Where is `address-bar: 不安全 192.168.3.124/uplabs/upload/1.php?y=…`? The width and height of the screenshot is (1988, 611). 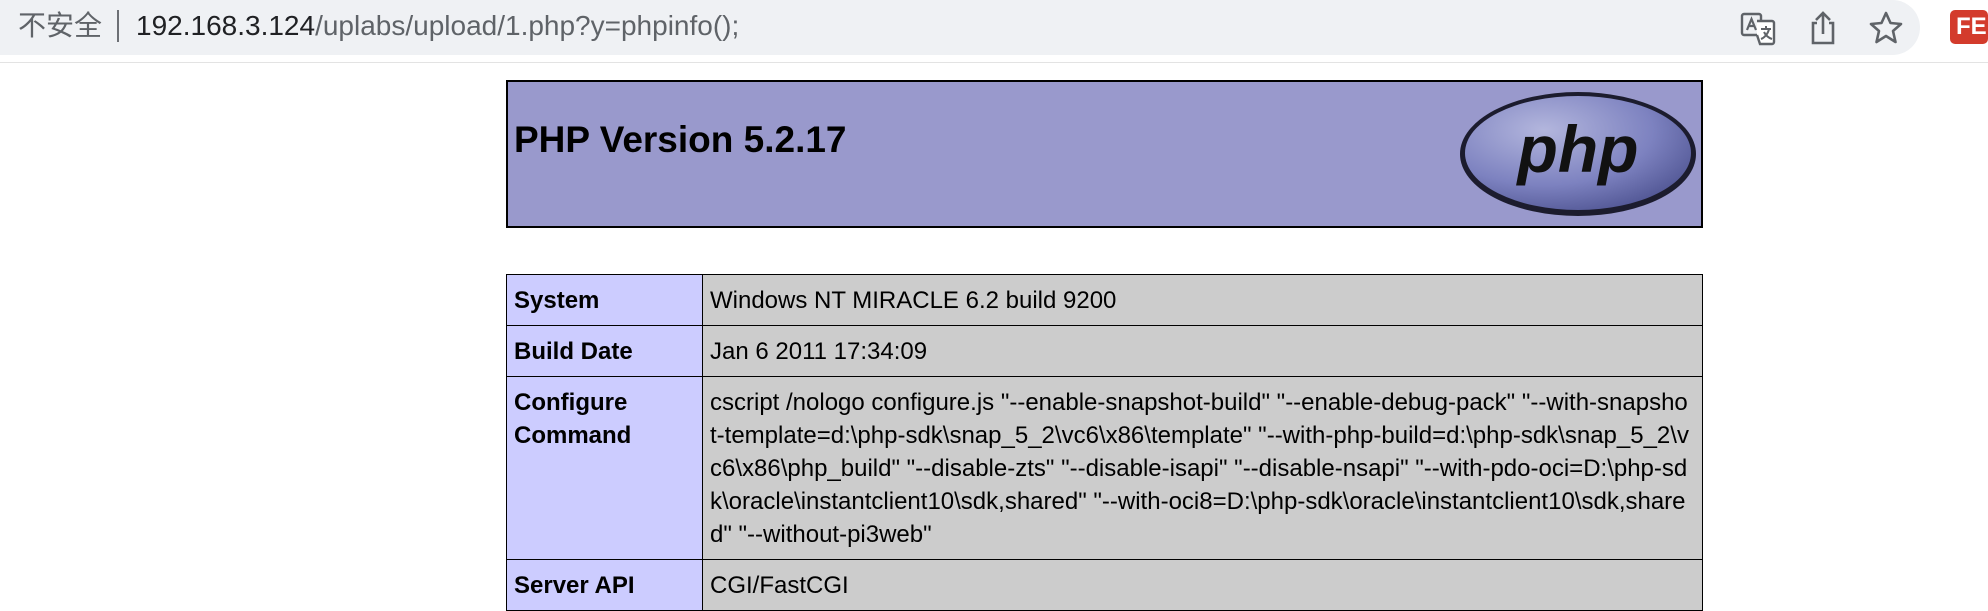 address-bar: 不安全 192.168.3.124/uplabs/upload/1.php?y=… is located at coordinates (960, 27).